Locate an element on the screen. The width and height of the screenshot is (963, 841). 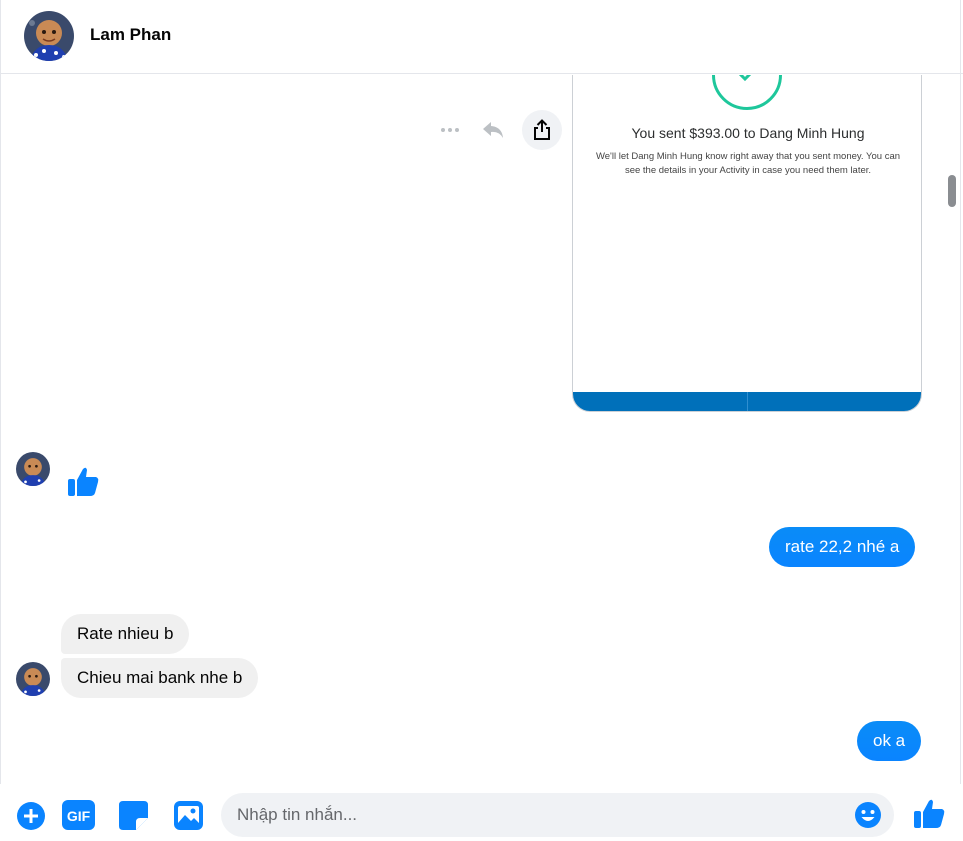
check-circle-icon is located at coordinates (747, 92).